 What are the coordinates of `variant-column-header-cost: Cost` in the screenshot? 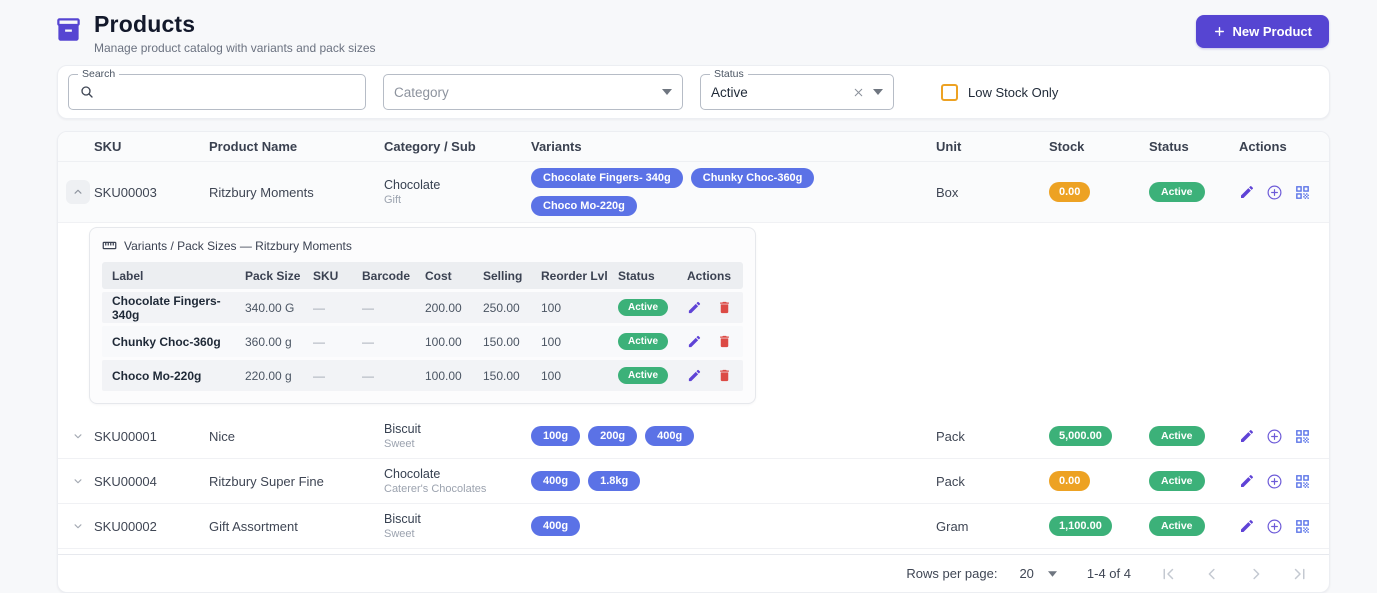 It's located at (438, 275).